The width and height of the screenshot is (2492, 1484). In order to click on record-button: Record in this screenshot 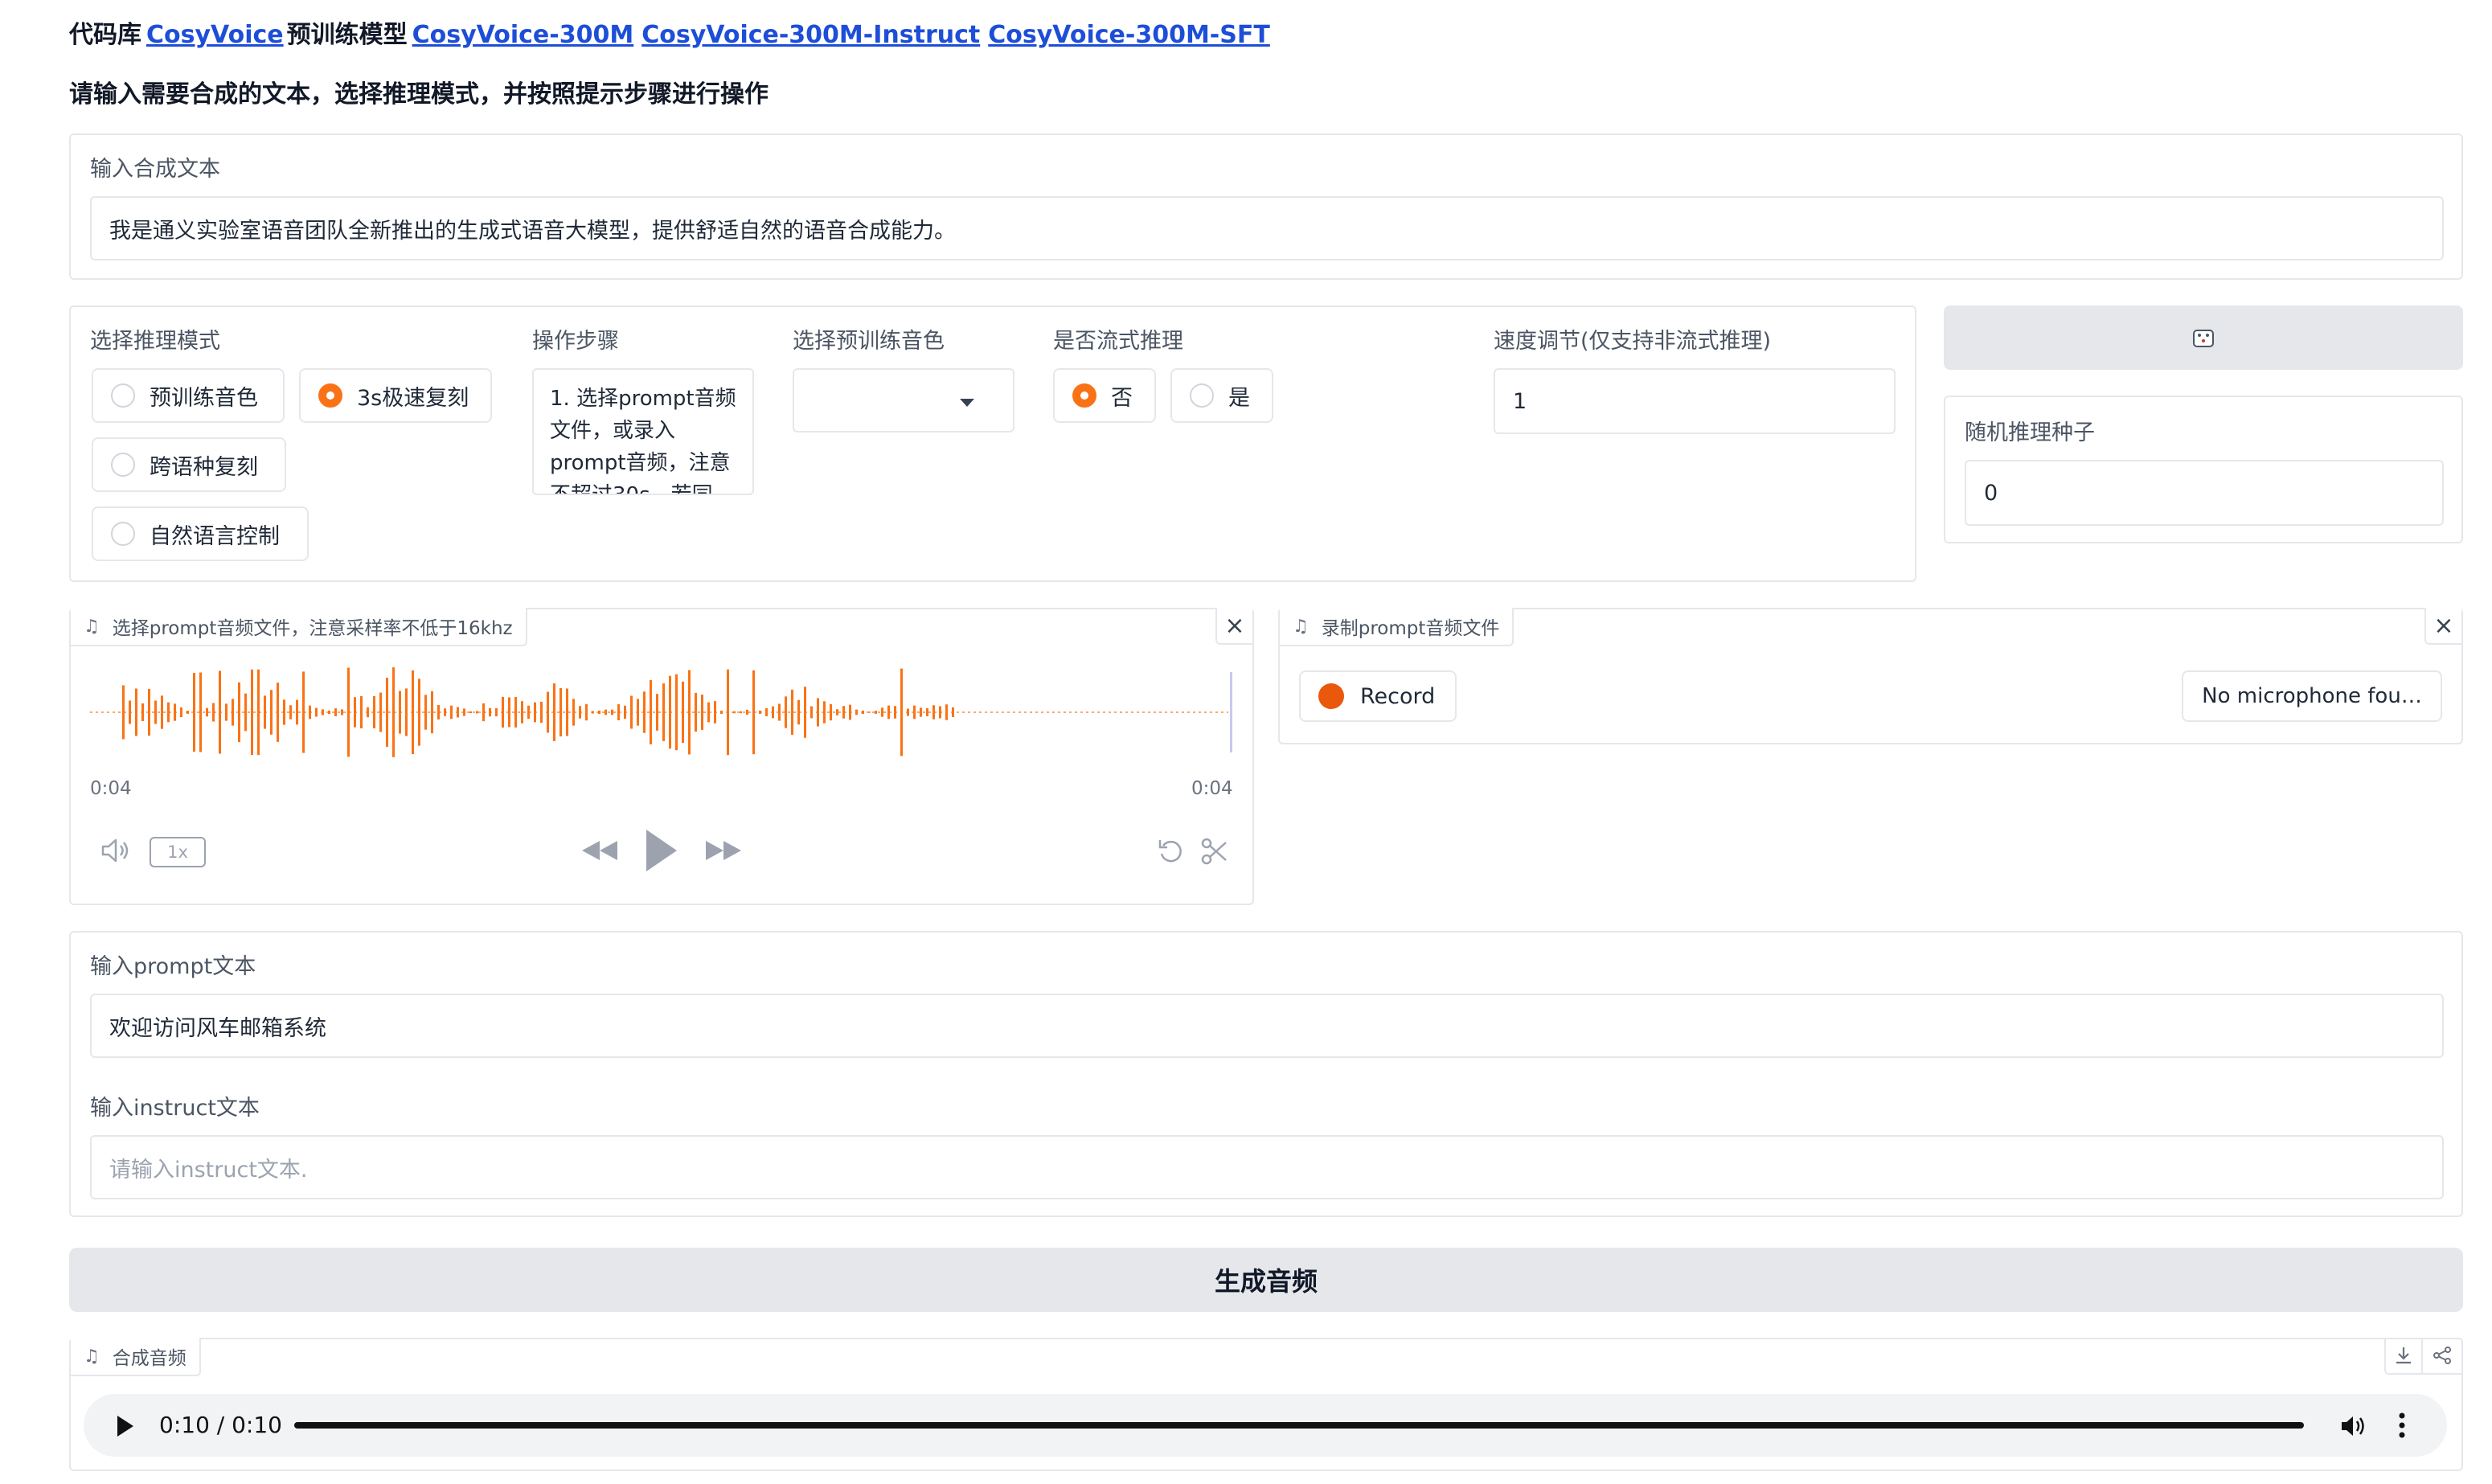, I will do `click(1378, 696)`.